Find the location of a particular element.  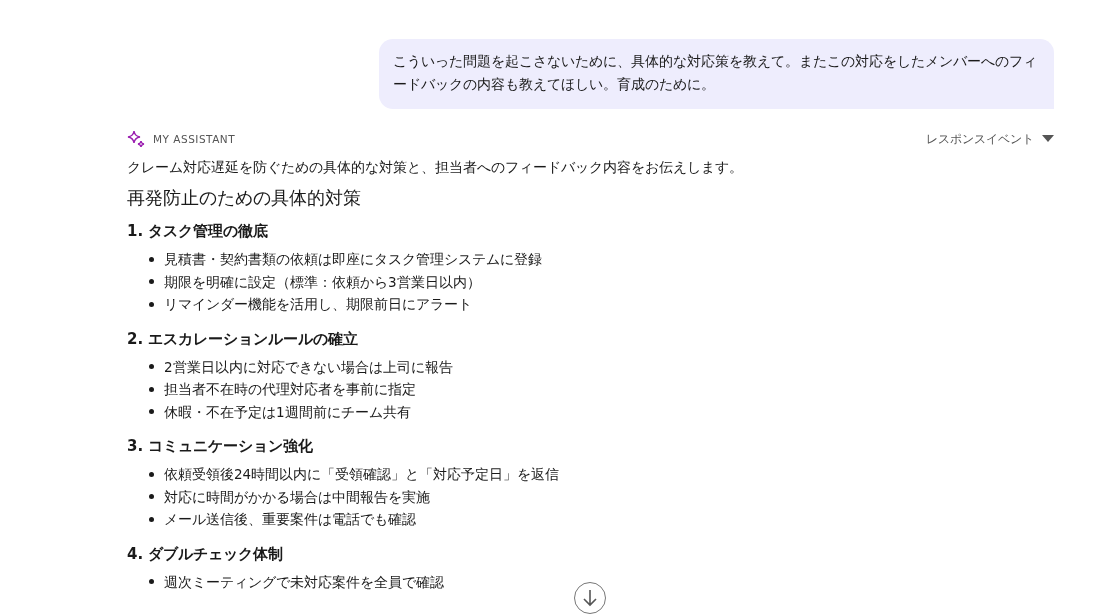

list-item-text: 見積書・契約書類の依頼は即座にタスク管理システムに登録 is located at coordinates (353, 259).